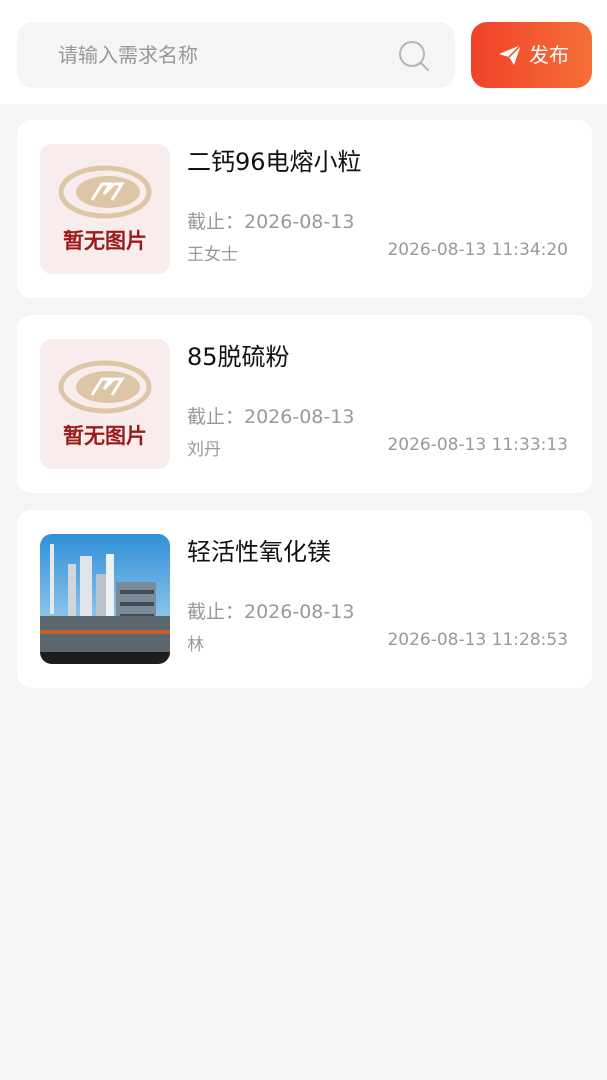 This screenshot has width=607, height=1080. What do you see at coordinates (259, 552) in the screenshot?
I see `item-title: 轻活性氧化镁` at bounding box center [259, 552].